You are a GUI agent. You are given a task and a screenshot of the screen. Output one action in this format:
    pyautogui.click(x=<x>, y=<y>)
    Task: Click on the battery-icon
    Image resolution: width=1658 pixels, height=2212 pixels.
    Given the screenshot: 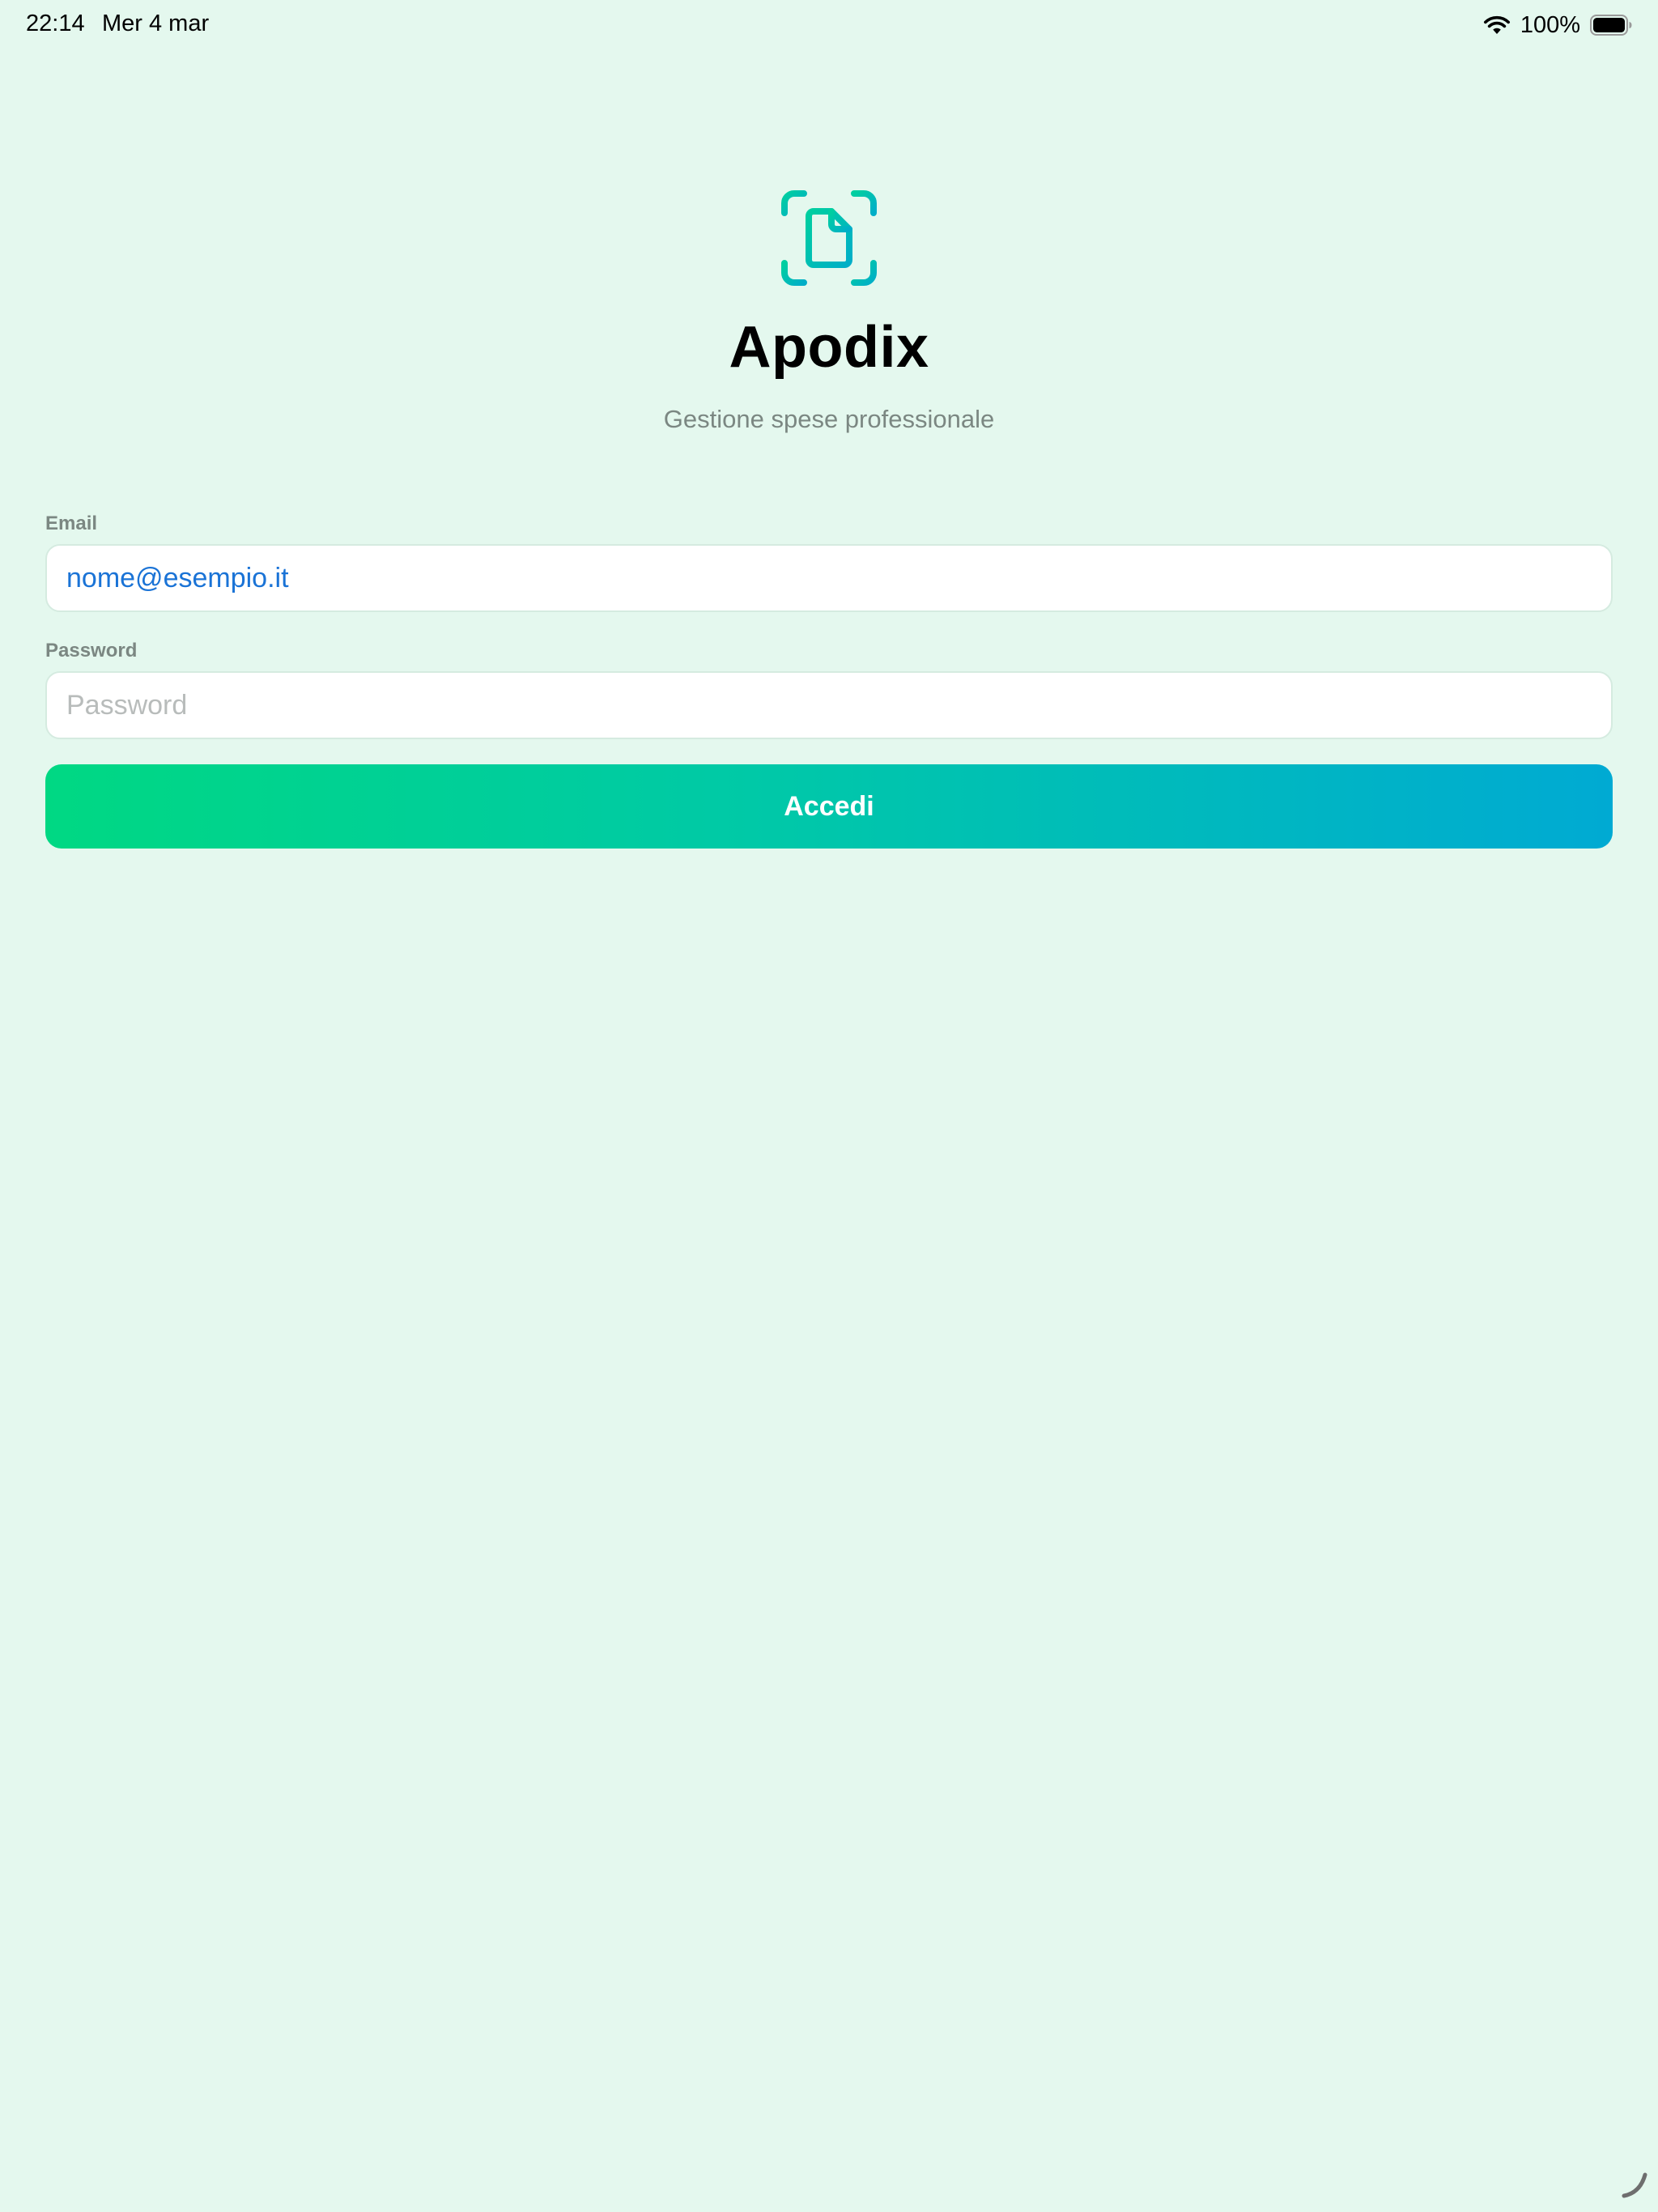 What is the action you would take?
    pyautogui.click(x=1611, y=26)
    